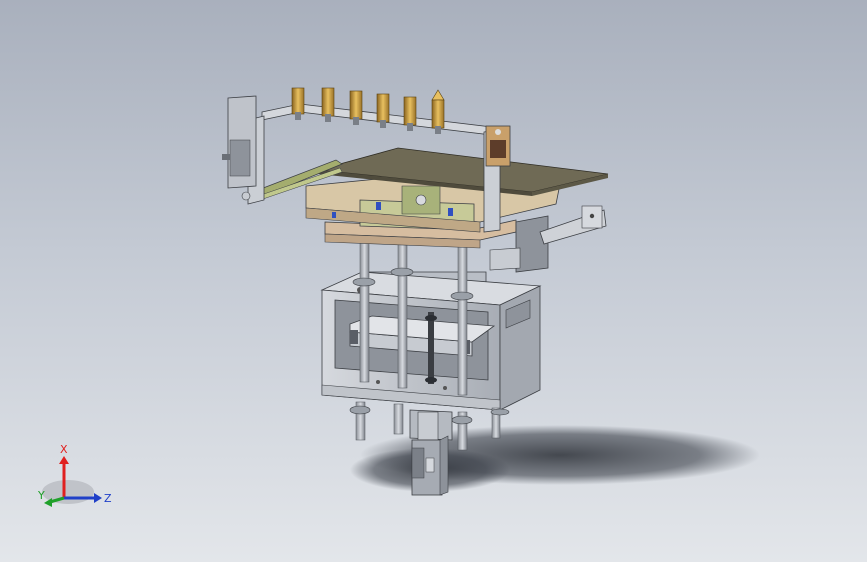  I want to click on y-axis-label: Y, so click(41, 495).